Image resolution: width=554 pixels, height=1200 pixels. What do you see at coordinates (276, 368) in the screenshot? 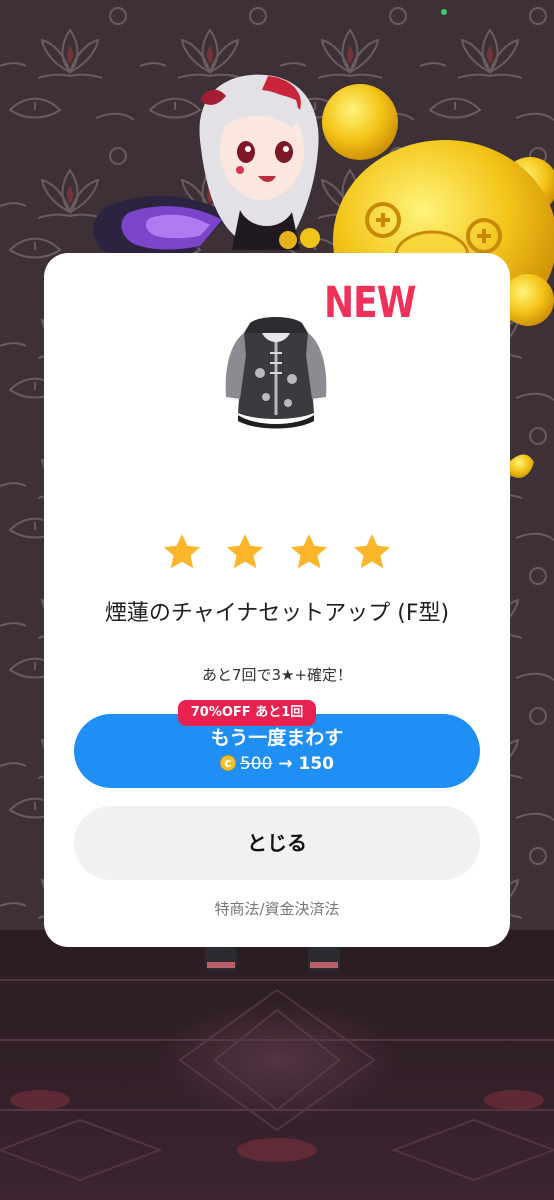
I see `item-thumbnail` at bounding box center [276, 368].